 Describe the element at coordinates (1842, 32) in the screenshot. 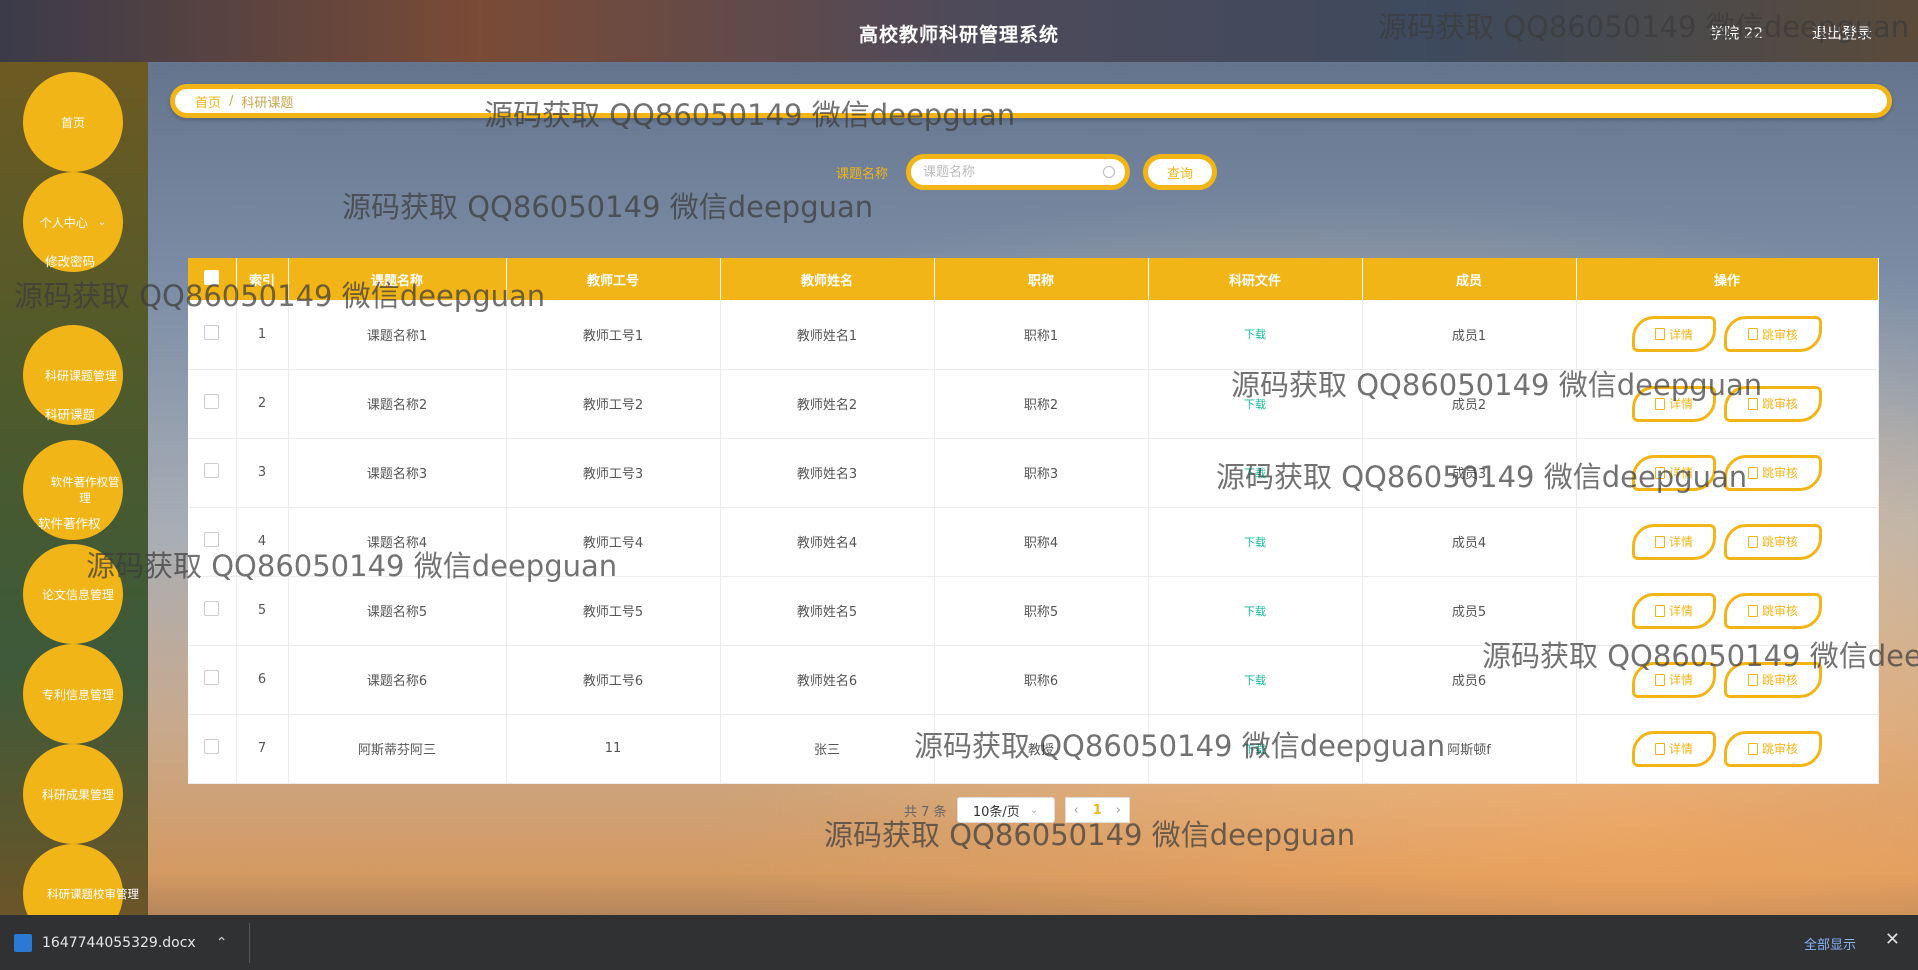

I see `logout-link: 退出登录` at that location.